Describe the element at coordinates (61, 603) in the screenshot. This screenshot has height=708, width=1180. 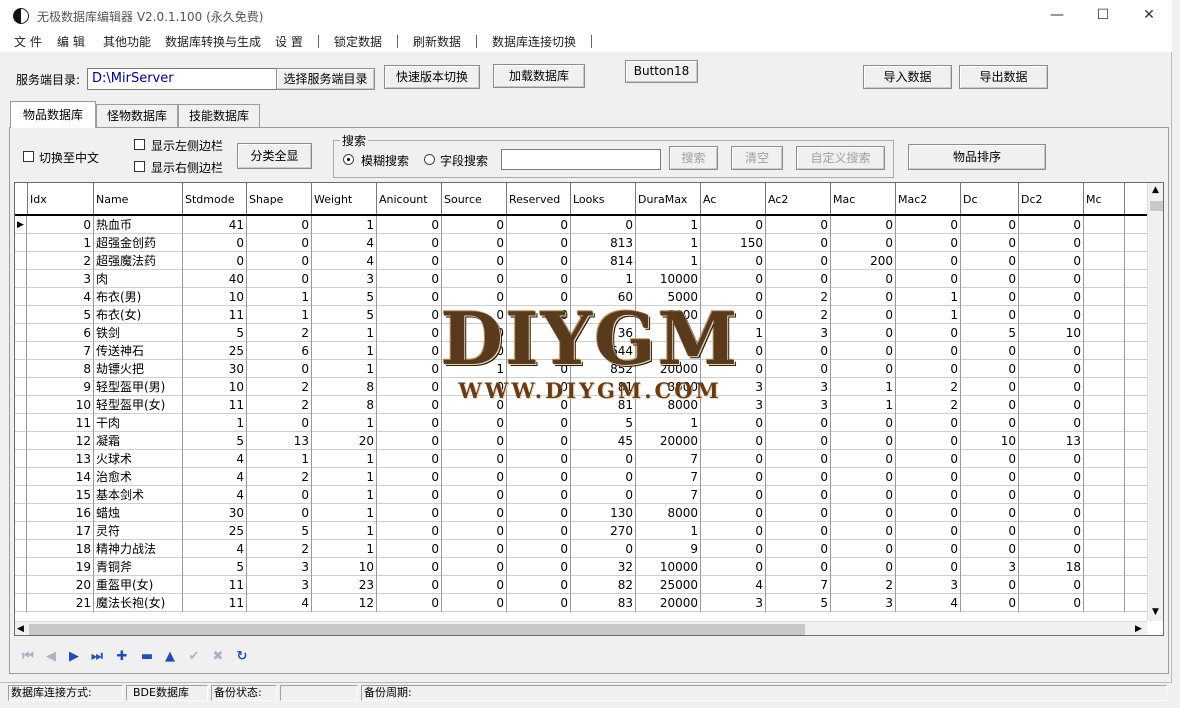
I see `cell-idx: 21` at that location.